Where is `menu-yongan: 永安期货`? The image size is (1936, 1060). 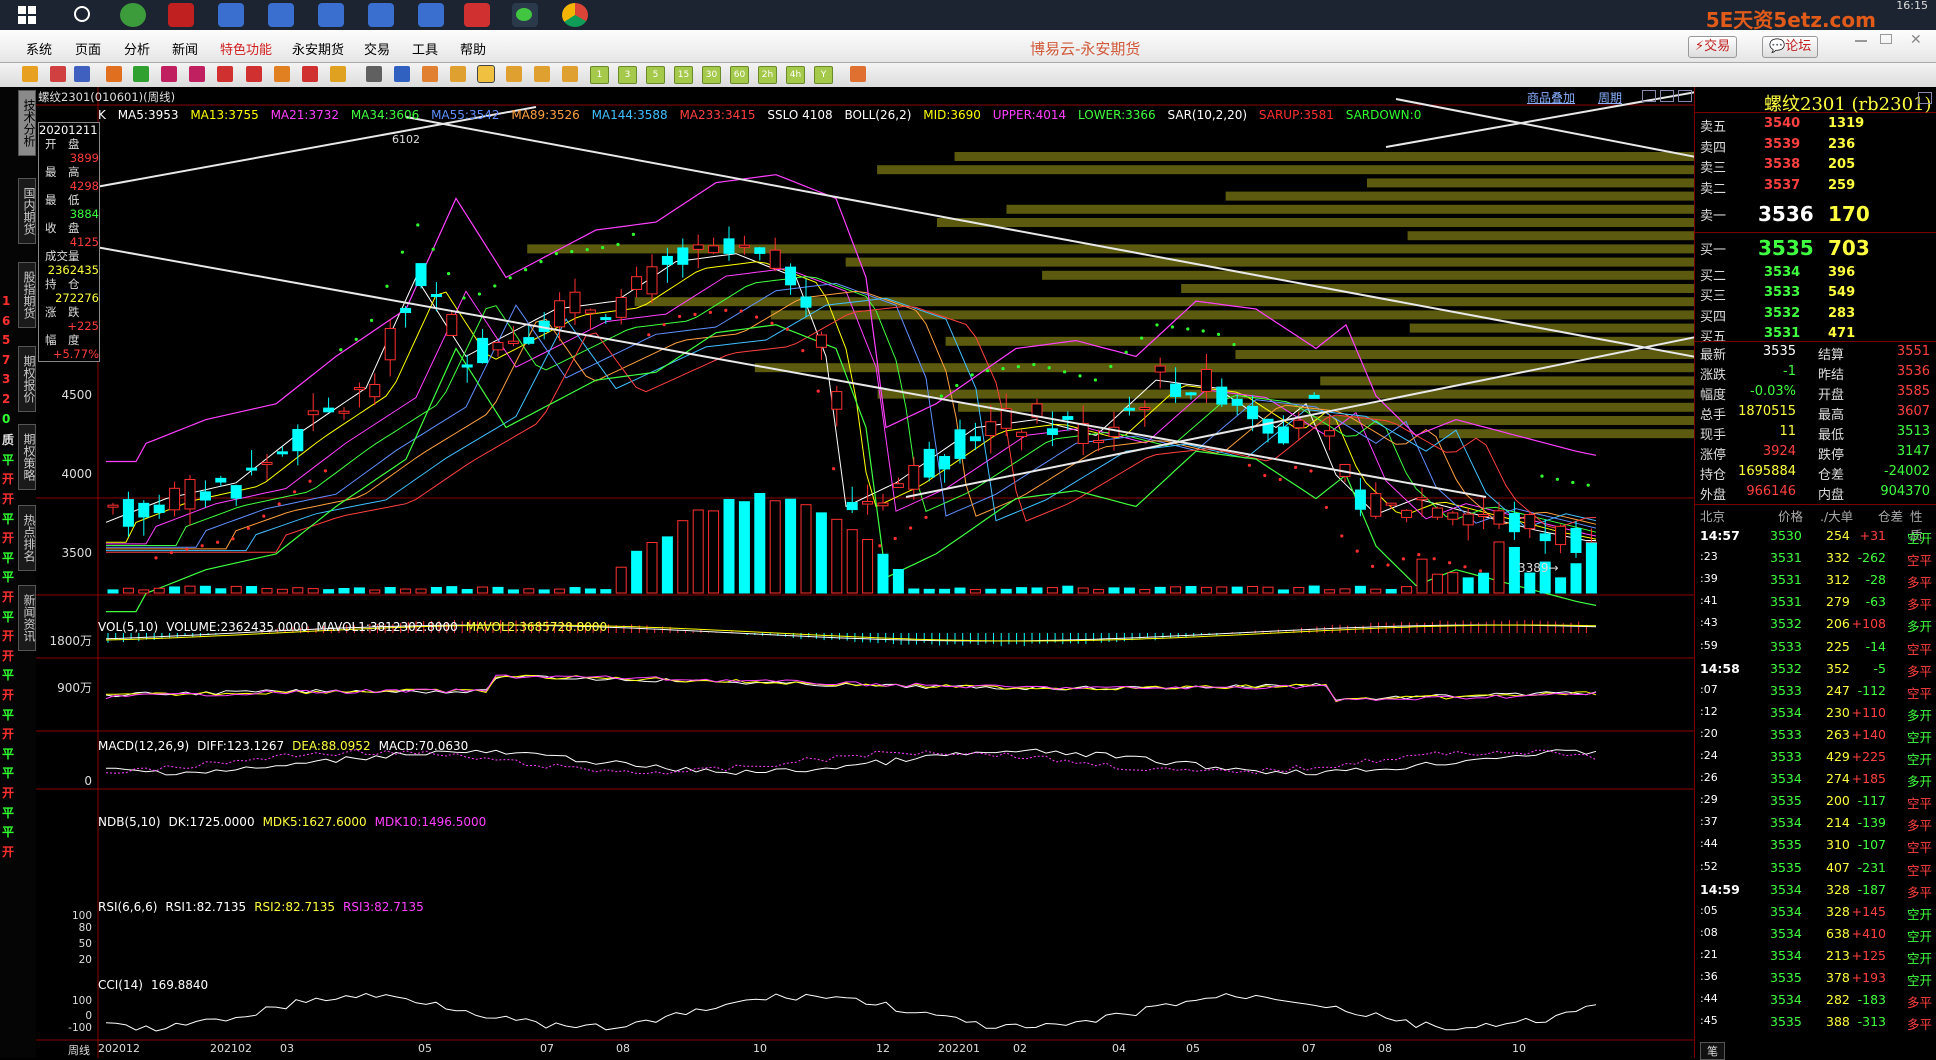
menu-yongan: 永安期货 is located at coordinates (318, 48).